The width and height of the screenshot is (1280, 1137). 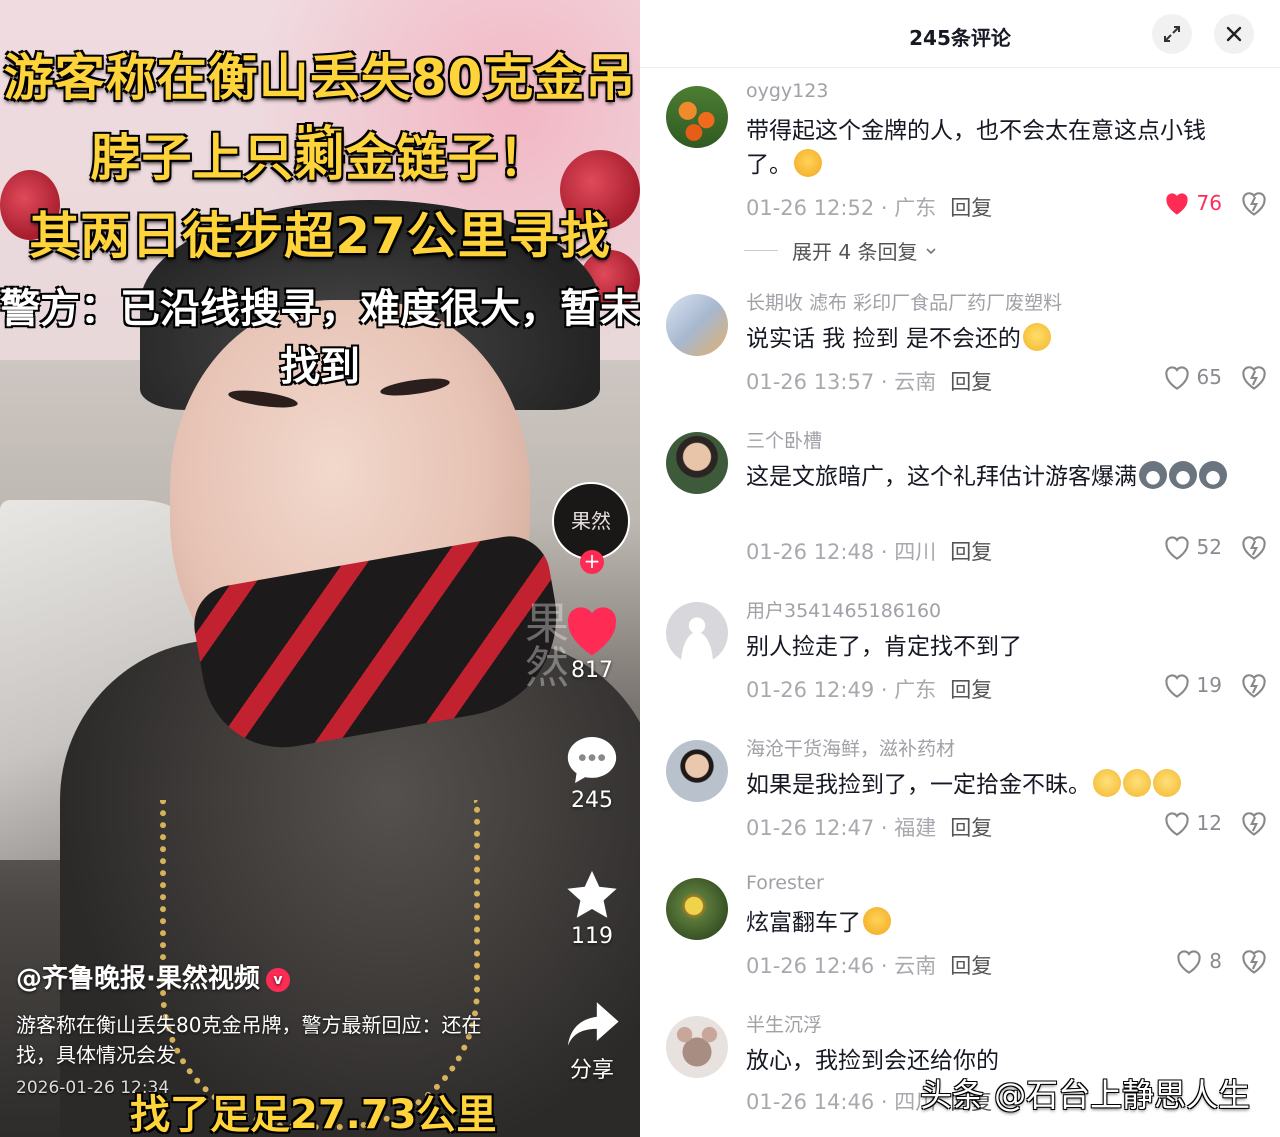 What do you see at coordinates (931, 250) in the screenshot?
I see `chevron-down-icon` at bounding box center [931, 250].